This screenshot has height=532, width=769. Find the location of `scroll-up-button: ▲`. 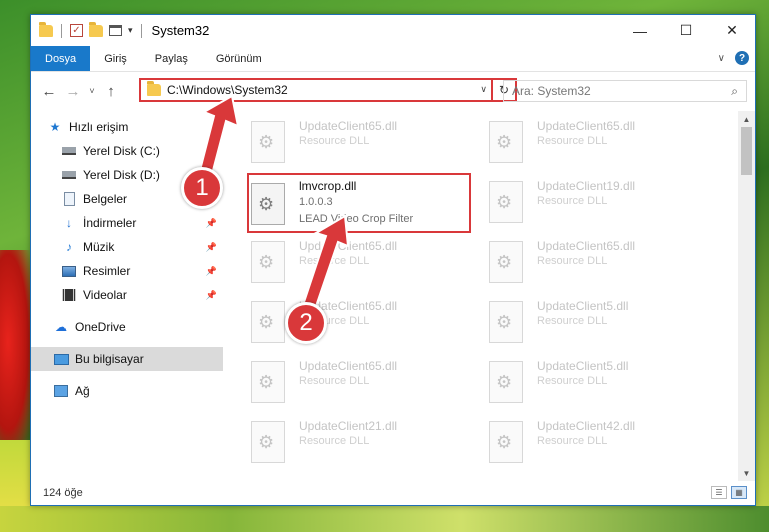

scroll-up-button: ▲ is located at coordinates (746, 119).